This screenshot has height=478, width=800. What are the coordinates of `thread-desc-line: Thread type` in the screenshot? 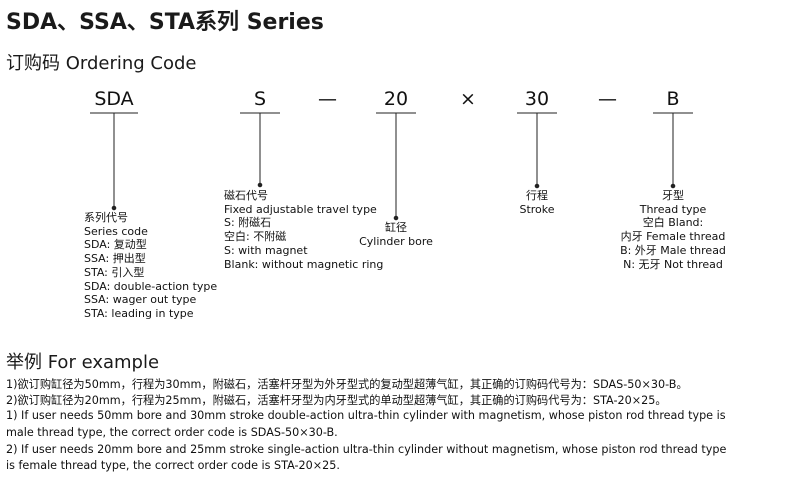 It's located at (673, 209).